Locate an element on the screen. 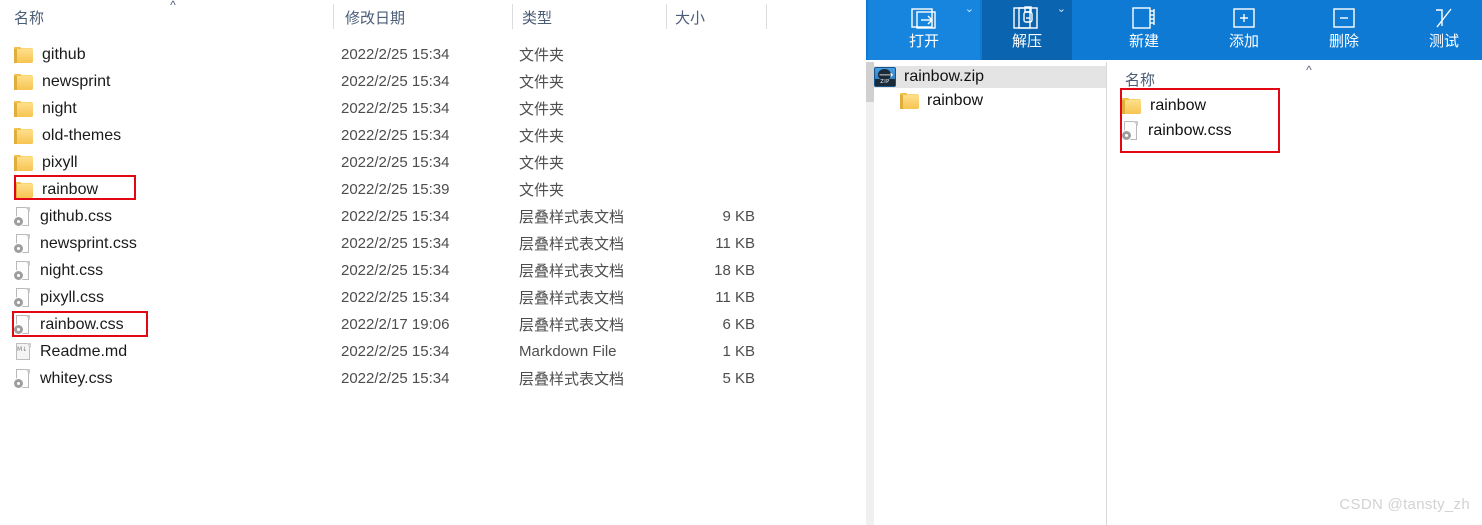  file-name-label: github.css is located at coordinates (76, 216).